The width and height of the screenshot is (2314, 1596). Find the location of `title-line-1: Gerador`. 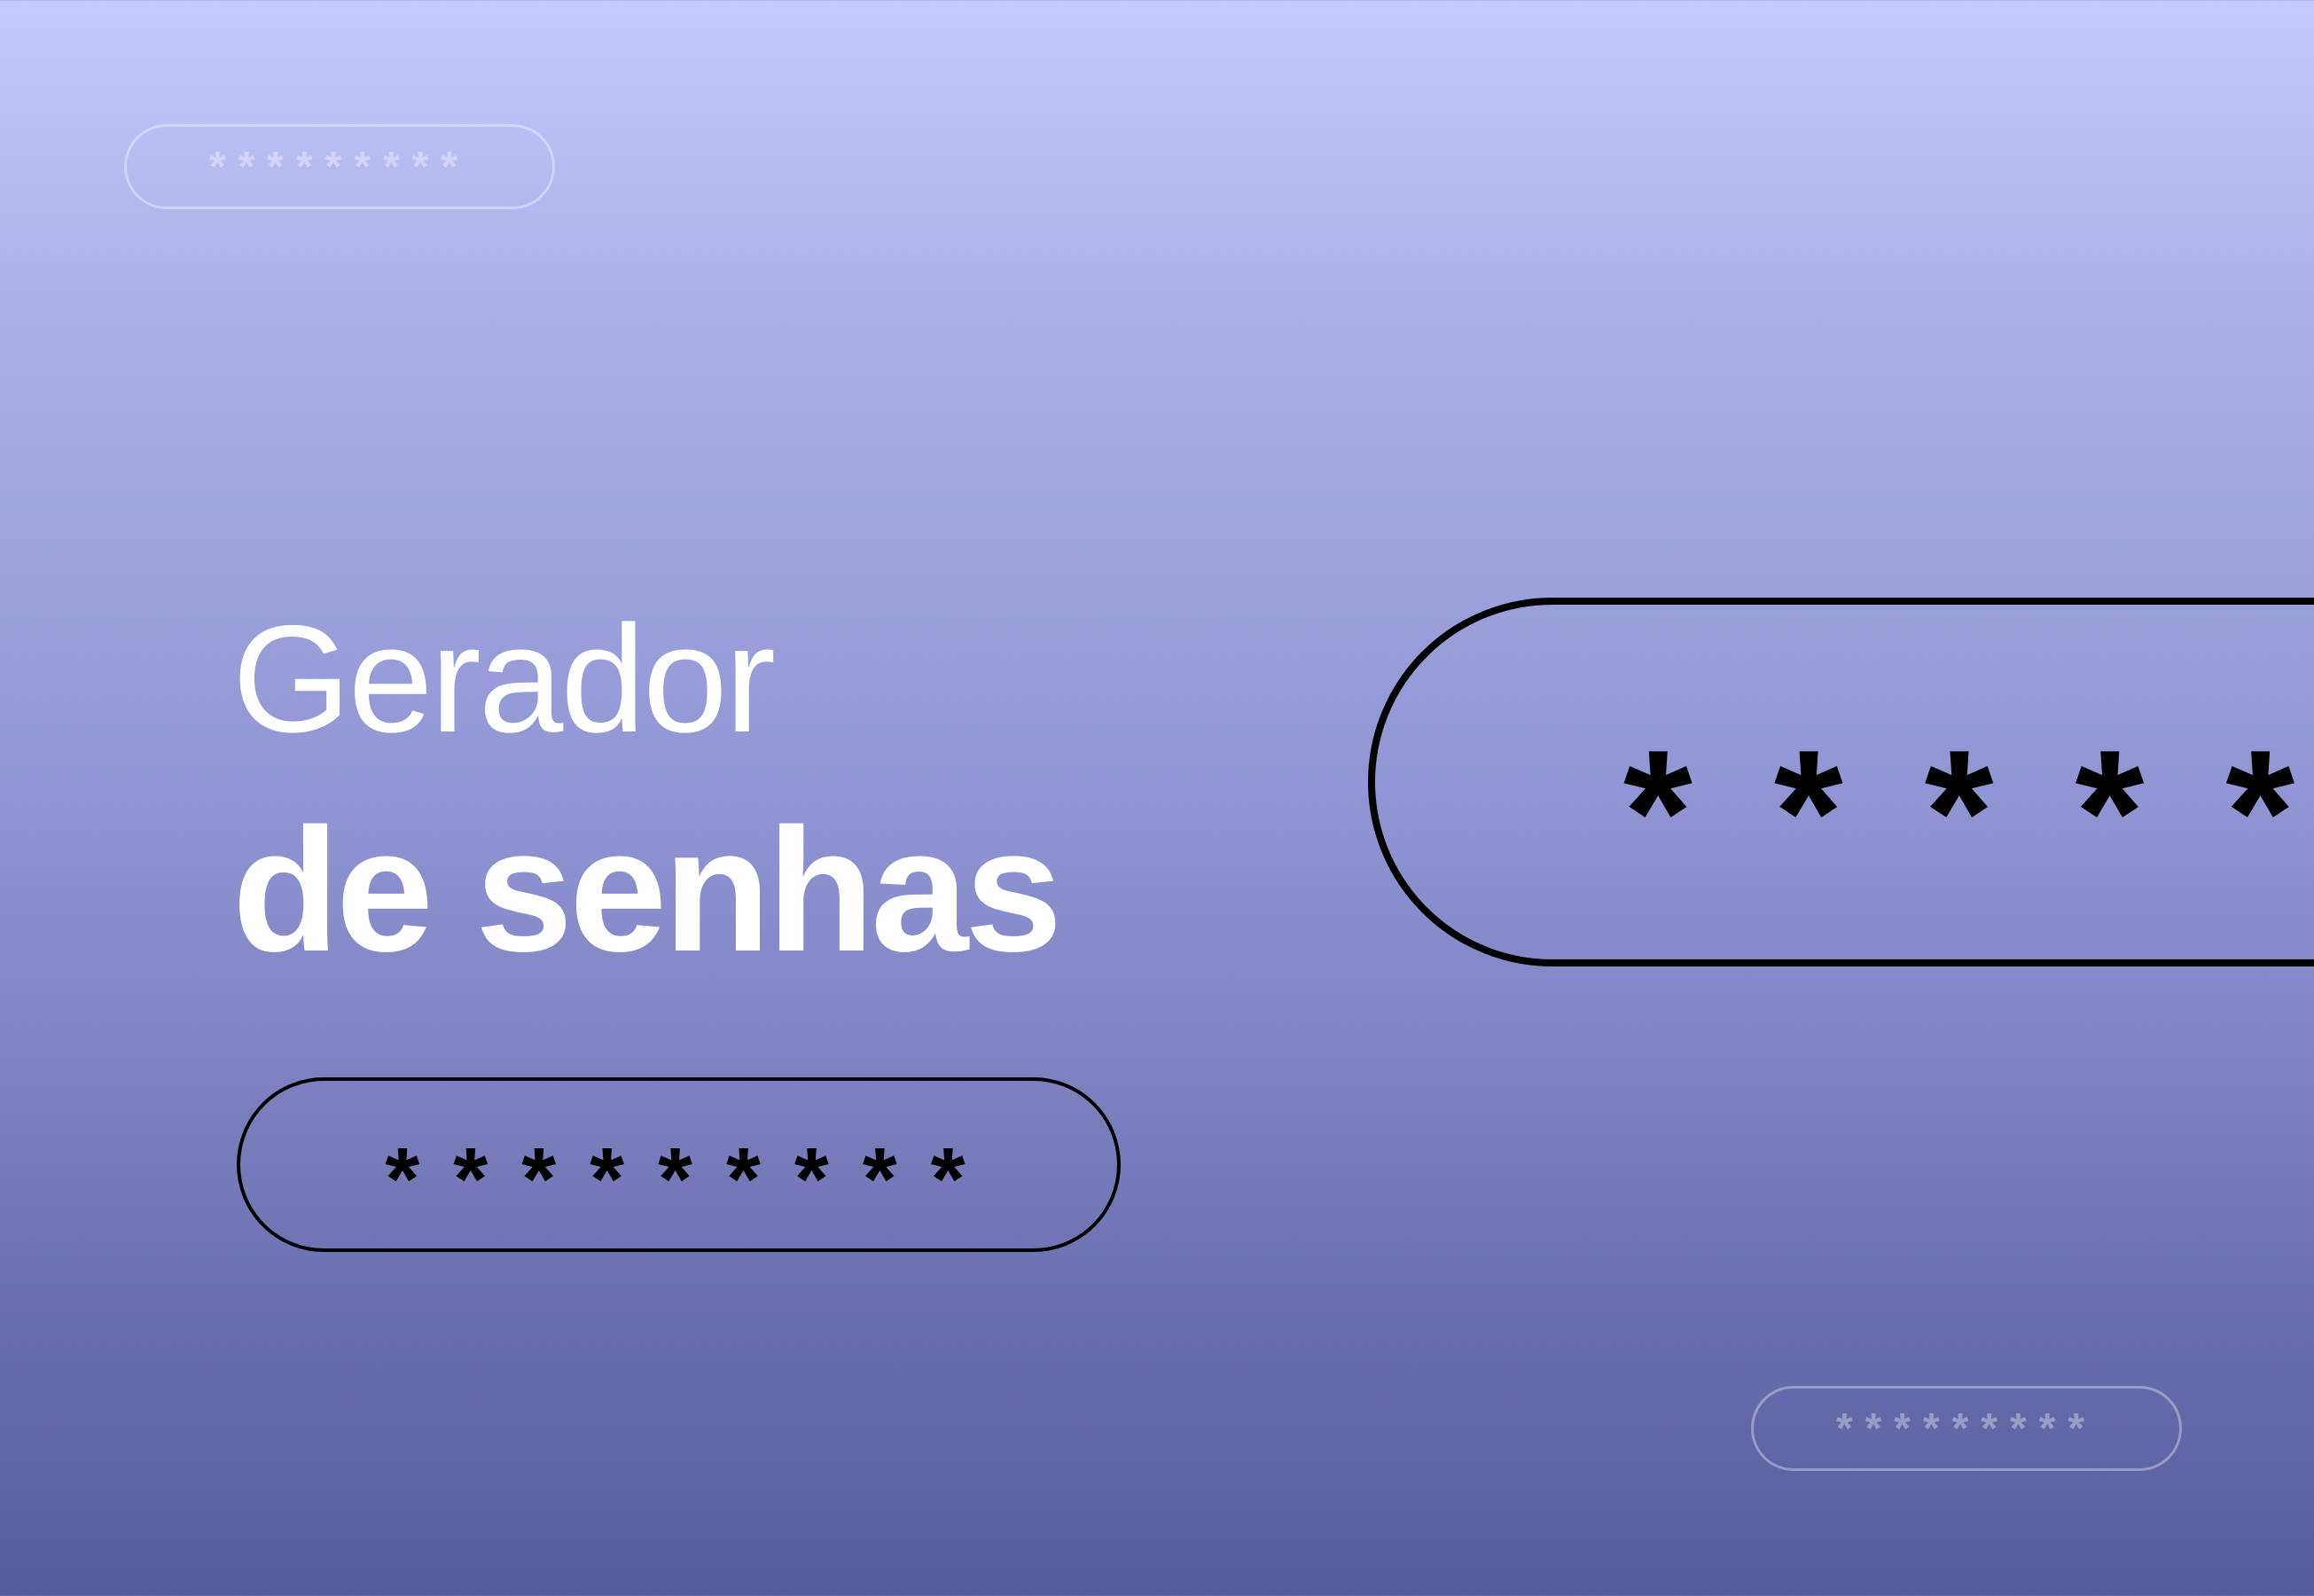

title-line-1: Gerador is located at coordinates (504, 679).